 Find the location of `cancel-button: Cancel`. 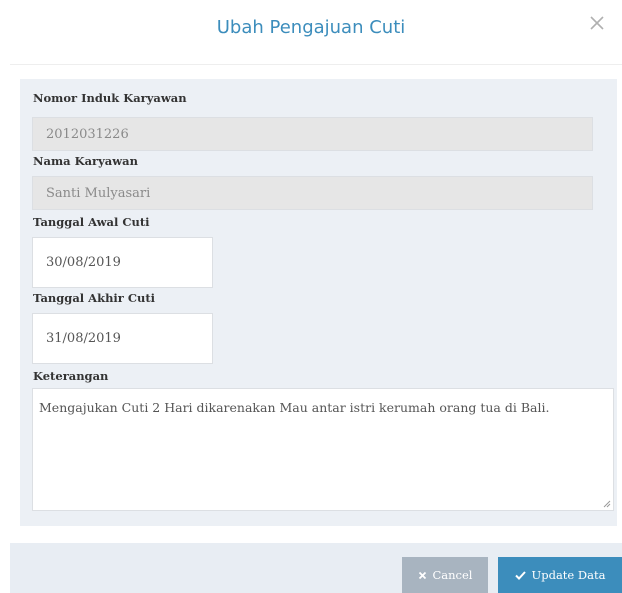

cancel-button: Cancel is located at coordinates (445, 575).